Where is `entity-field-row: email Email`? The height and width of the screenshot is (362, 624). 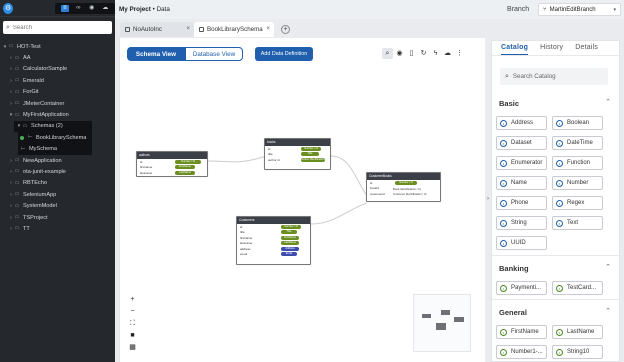
entity-field-row: email Email is located at coordinates (273, 255).